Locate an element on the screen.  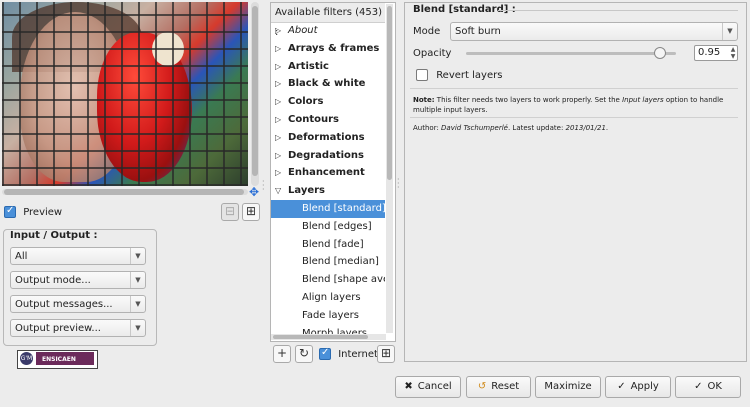
output-mode-select: Output mode... ▼ is located at coordinates (78, 280).